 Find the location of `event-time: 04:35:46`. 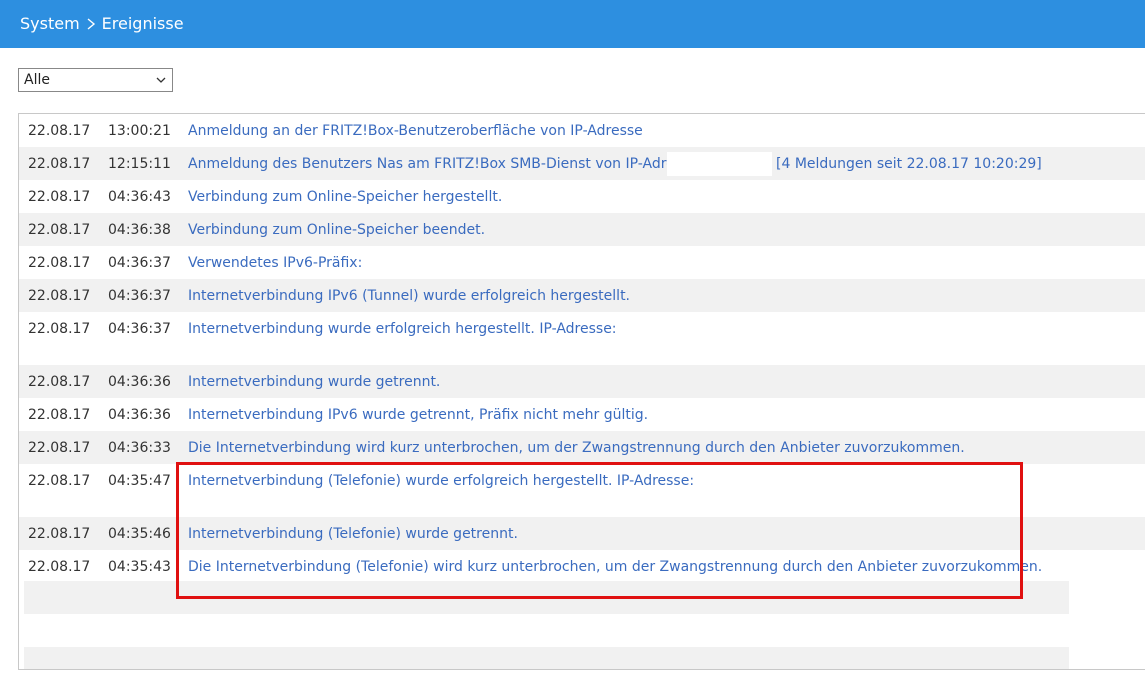

event-time: 04:35:46 is located at coordinates (139, 534).